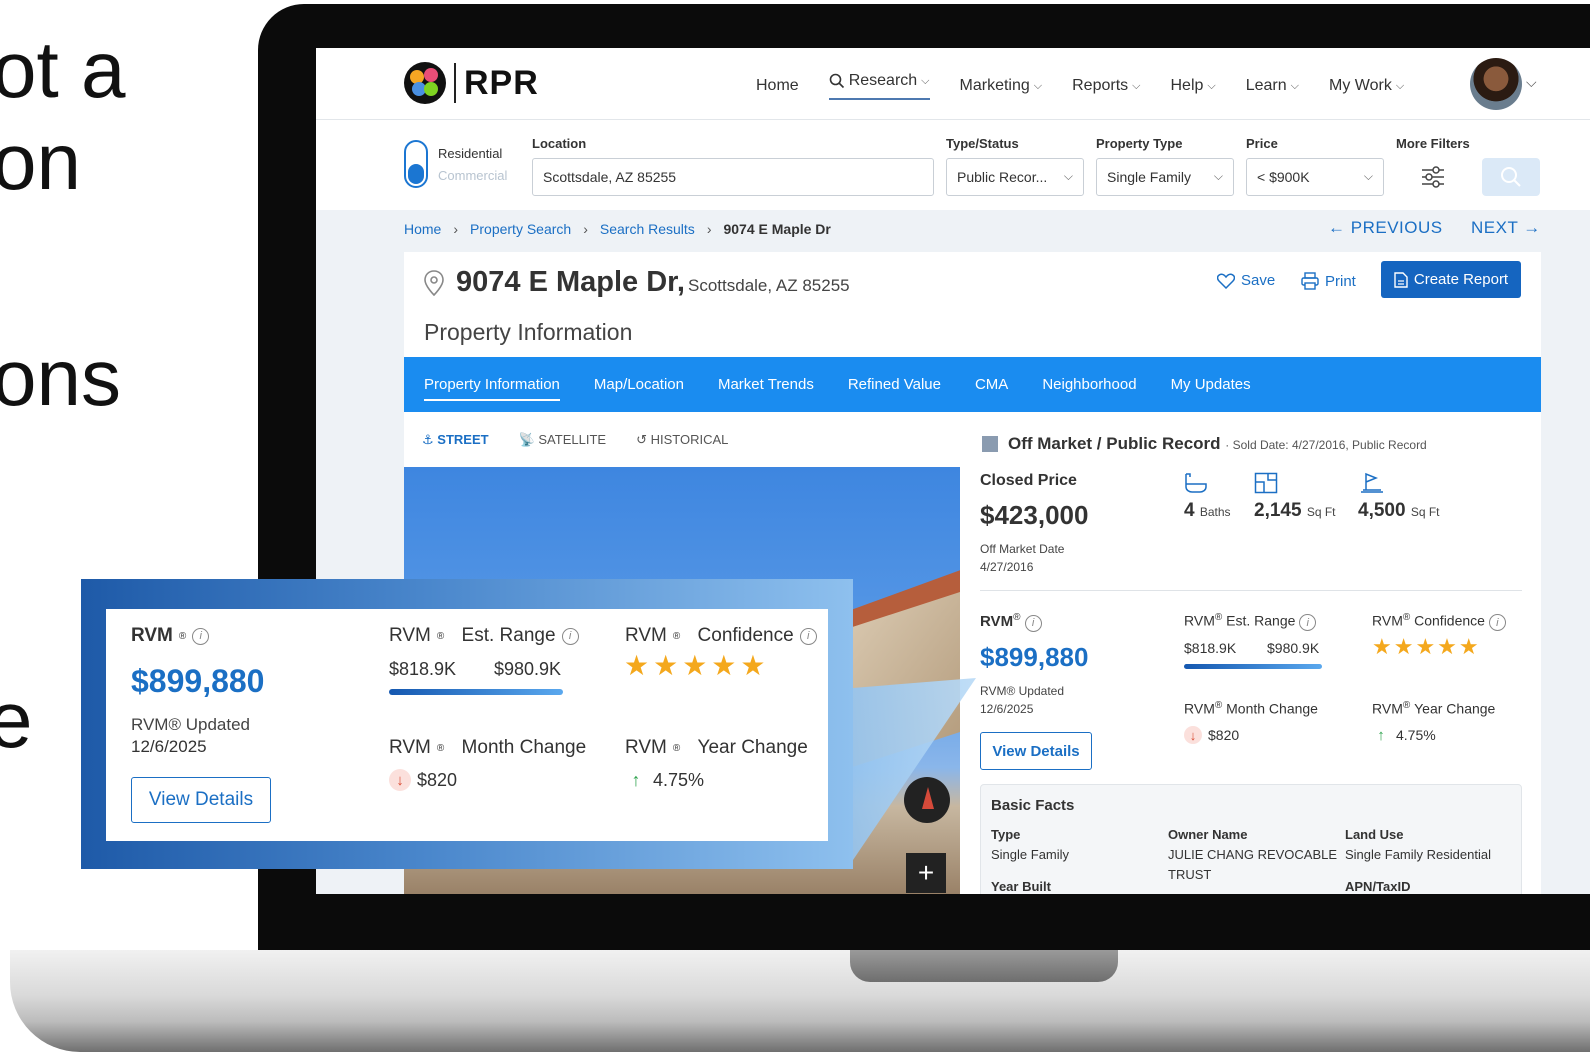  What do you see at coordinates (201, 800) in the screenshot?
I see `callout-view-details-button: View Details` at bounding box center [201, 800].